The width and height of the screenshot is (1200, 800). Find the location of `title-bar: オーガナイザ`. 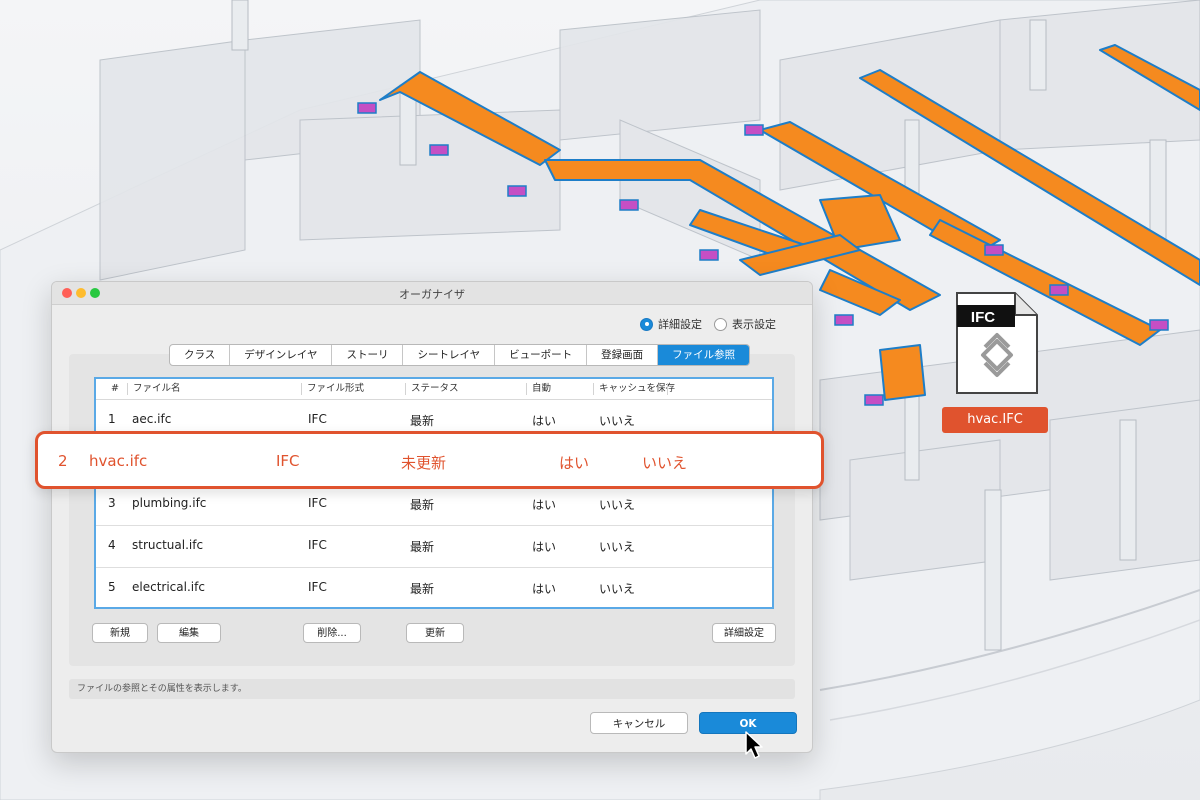

title-bar: オーガナイザ is located at coordinates (432, 293).